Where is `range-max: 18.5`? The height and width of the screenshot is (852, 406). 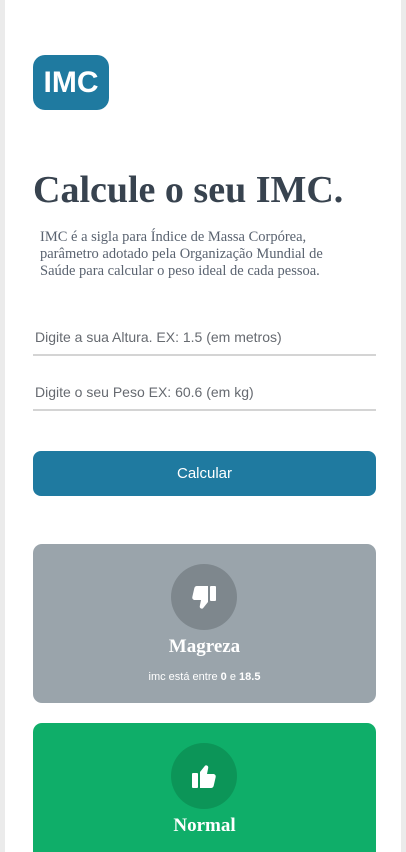 range-max: 18.5 is located at coordinates (250, 677).